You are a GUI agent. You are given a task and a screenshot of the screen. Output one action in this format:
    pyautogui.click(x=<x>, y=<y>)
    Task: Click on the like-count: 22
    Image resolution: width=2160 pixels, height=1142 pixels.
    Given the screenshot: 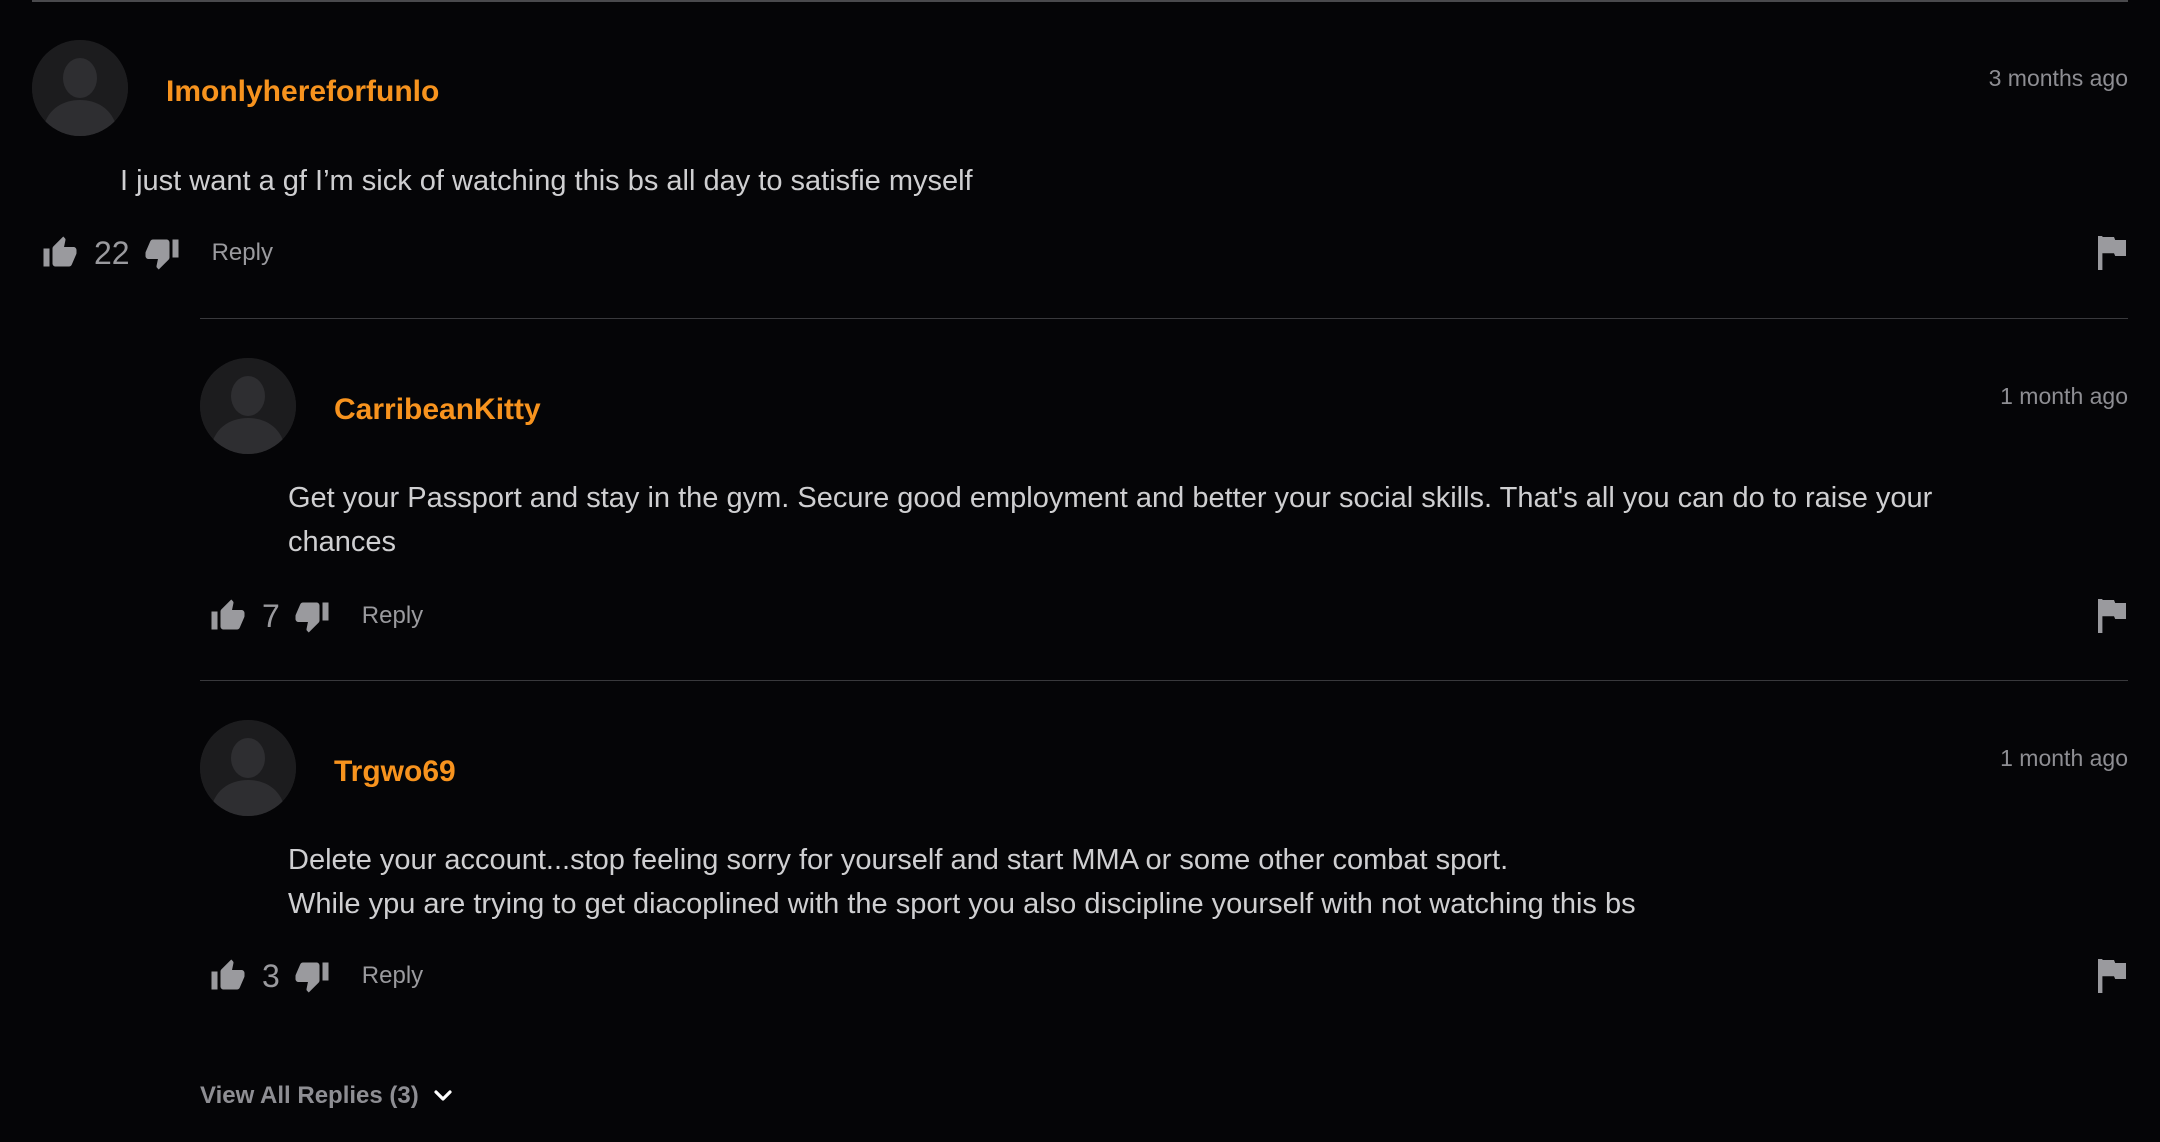 What is the action you would take?
    pyautogui.click(x=112, y=253)
    